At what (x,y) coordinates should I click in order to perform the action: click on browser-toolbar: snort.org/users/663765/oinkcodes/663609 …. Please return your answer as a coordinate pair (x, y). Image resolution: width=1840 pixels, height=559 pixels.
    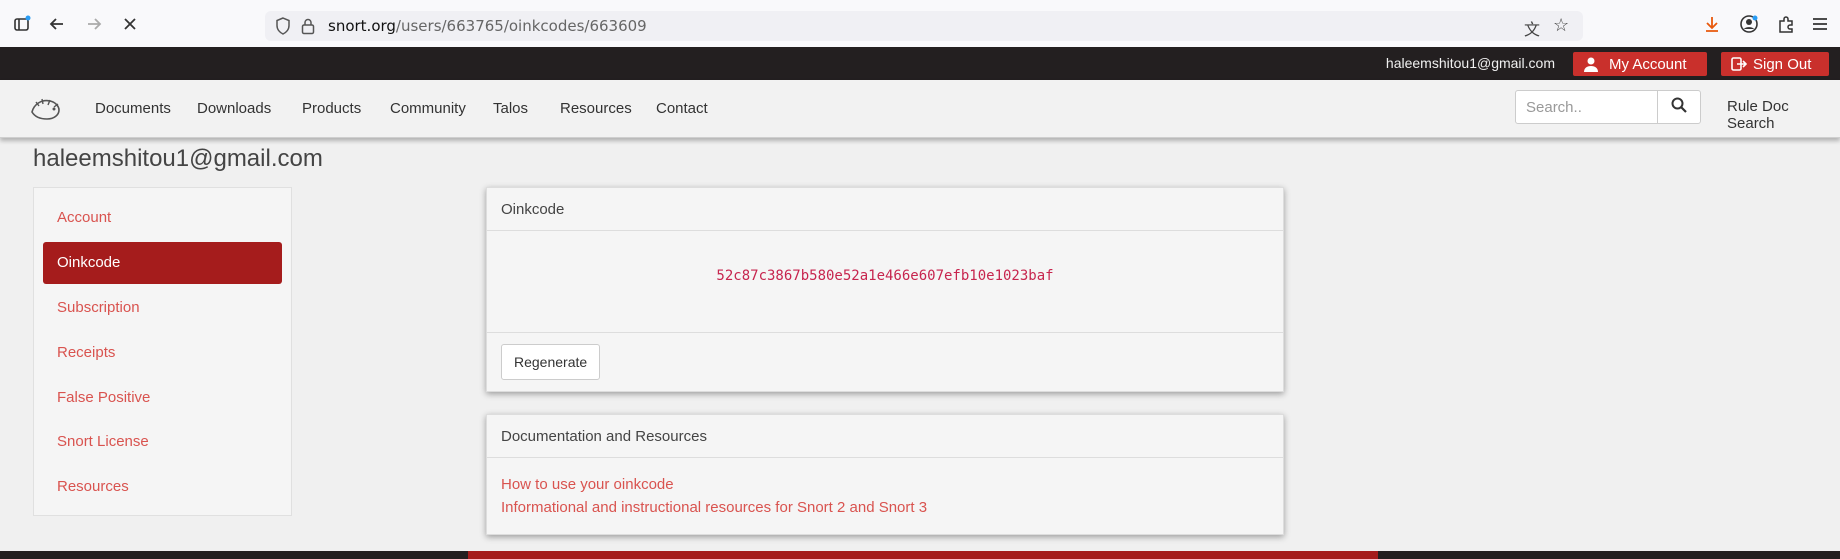
    Looking at the image, I should click on (920, 24).